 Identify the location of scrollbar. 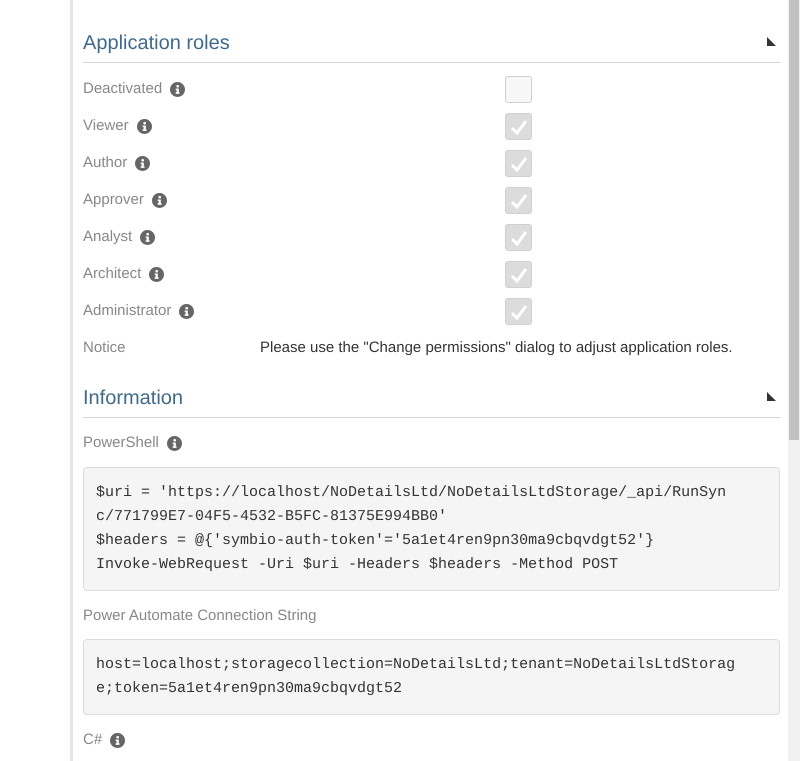
(794, 380).